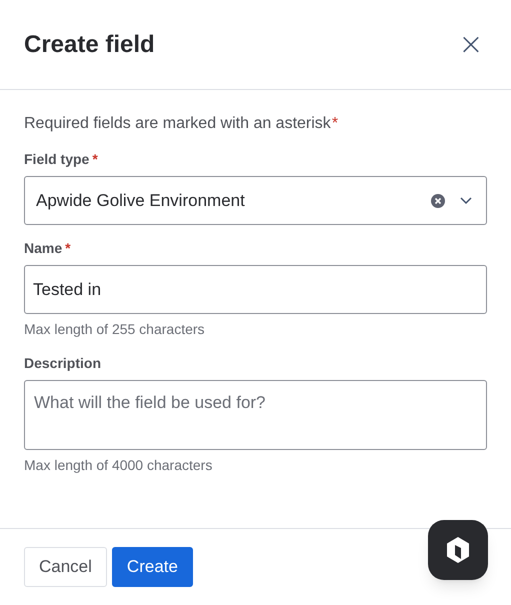 Image resolution: width=511 pixels, height=605 pixels. Describe the element at coordinates (438, 200) in the screenshot. I see `clear-icon` at that location.